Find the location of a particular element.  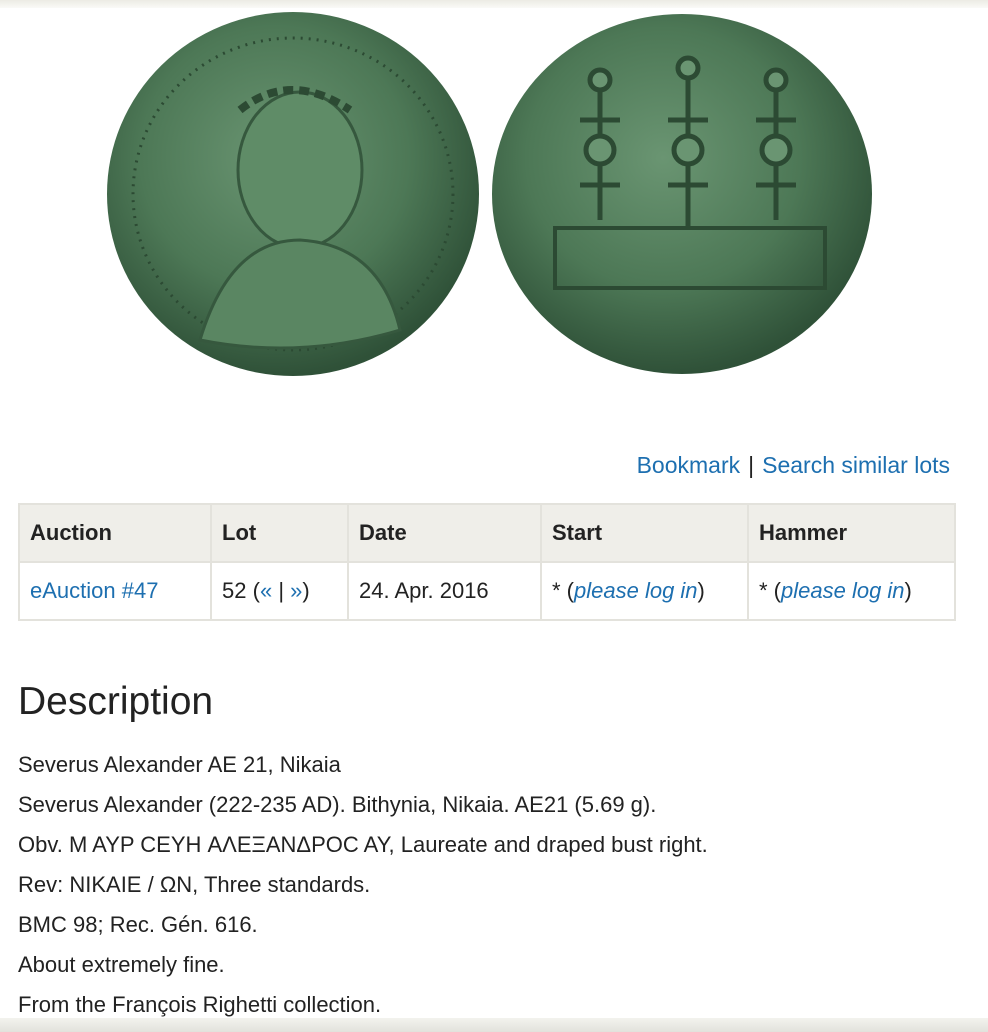

previous-lot-link: « is located at coordinates (266, 590).